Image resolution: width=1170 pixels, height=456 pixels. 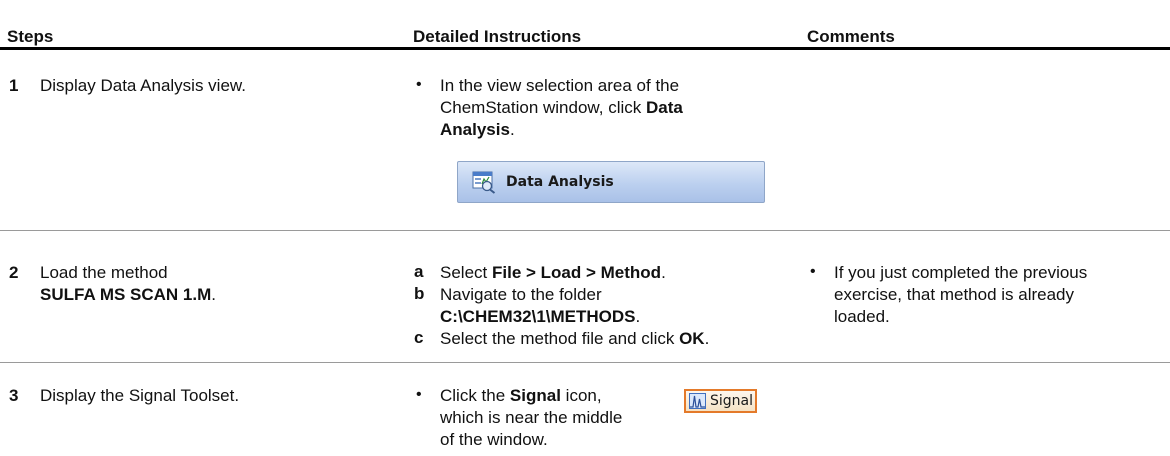 I want to click on step-line: SULFA MS SCAN 1.M., so click(x=128, y=295).